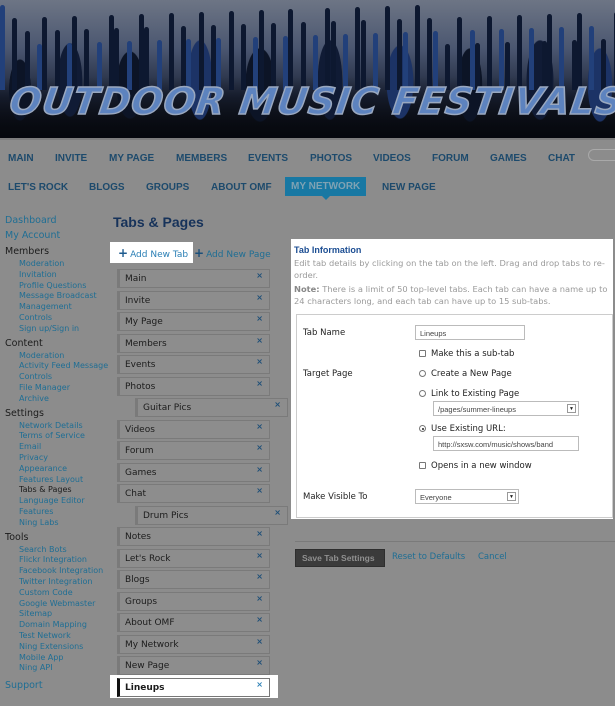 Image resolution: width=615 pixels, height=706 pixels. Describe the element at coordinates (193, 601) in the screenshot. I see `tab-item: Groups ×` at that location.